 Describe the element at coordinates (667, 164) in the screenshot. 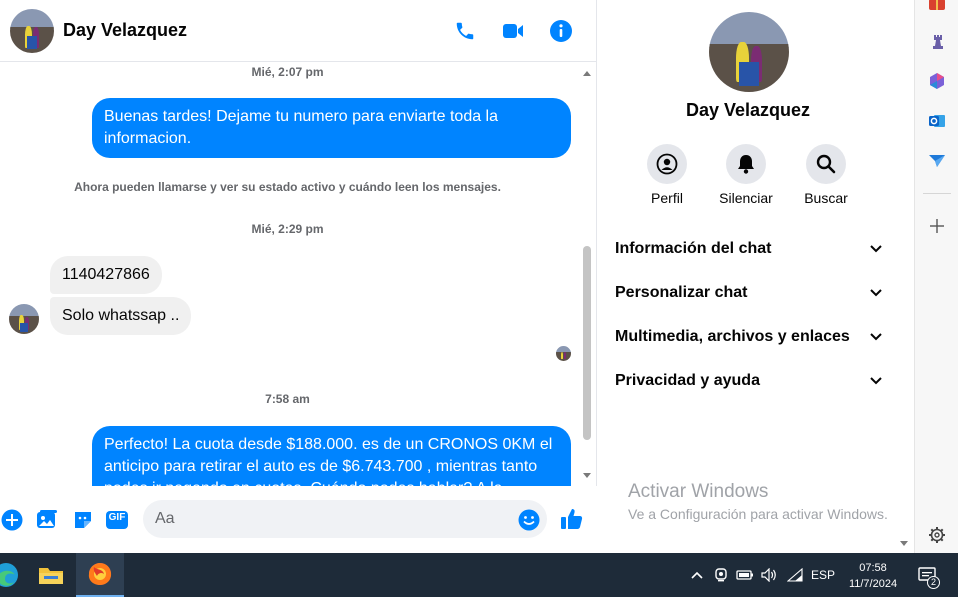

I see `profile-icon` at that location.